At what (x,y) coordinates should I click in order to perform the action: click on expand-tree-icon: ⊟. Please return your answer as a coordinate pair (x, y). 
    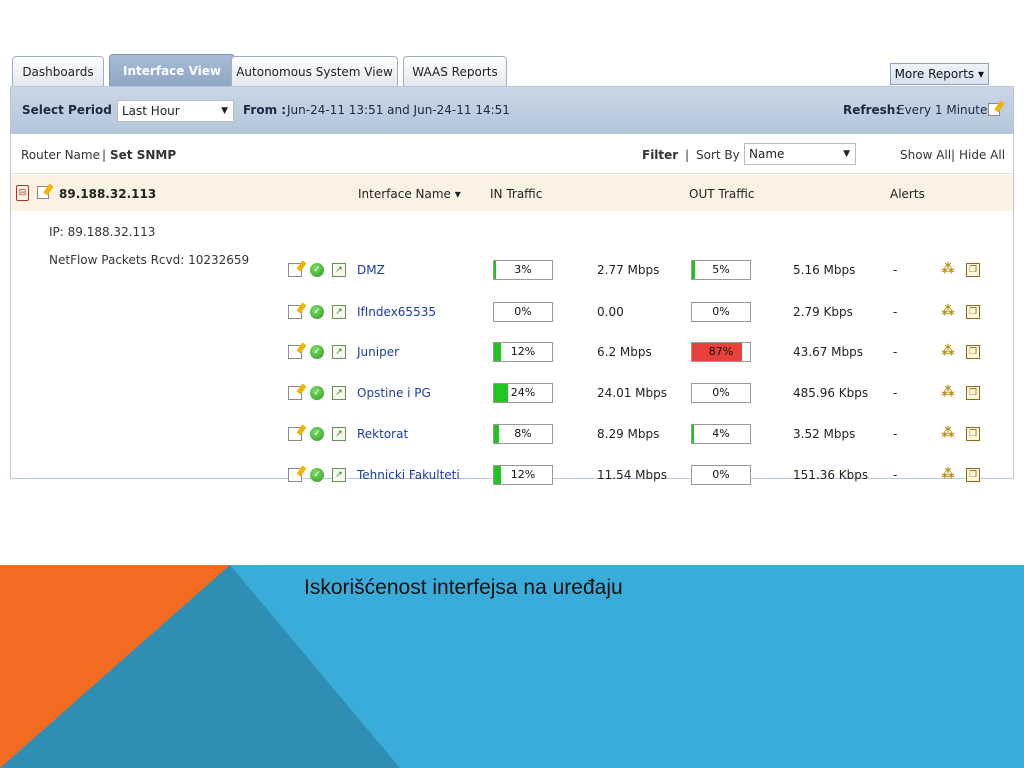
    Looking at the image, I should click on (22, 193).